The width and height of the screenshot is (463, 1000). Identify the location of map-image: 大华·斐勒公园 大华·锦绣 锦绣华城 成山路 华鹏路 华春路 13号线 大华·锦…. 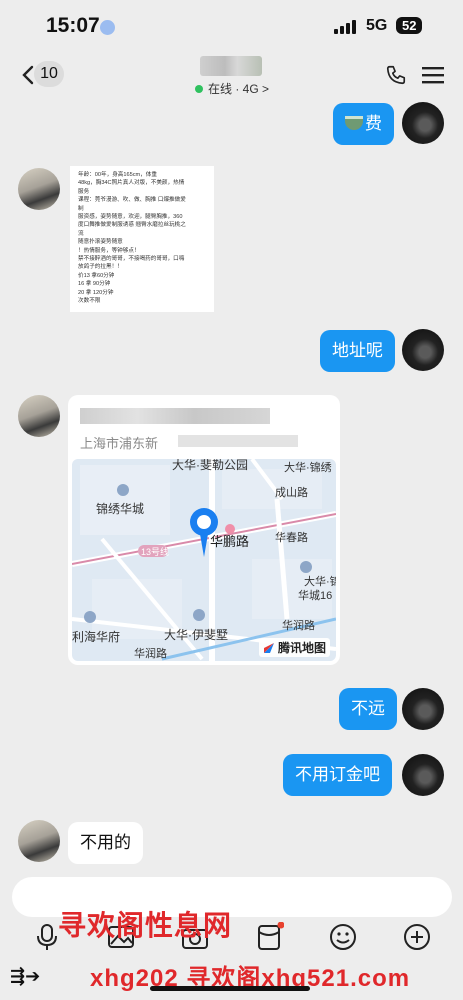
(204, 560).